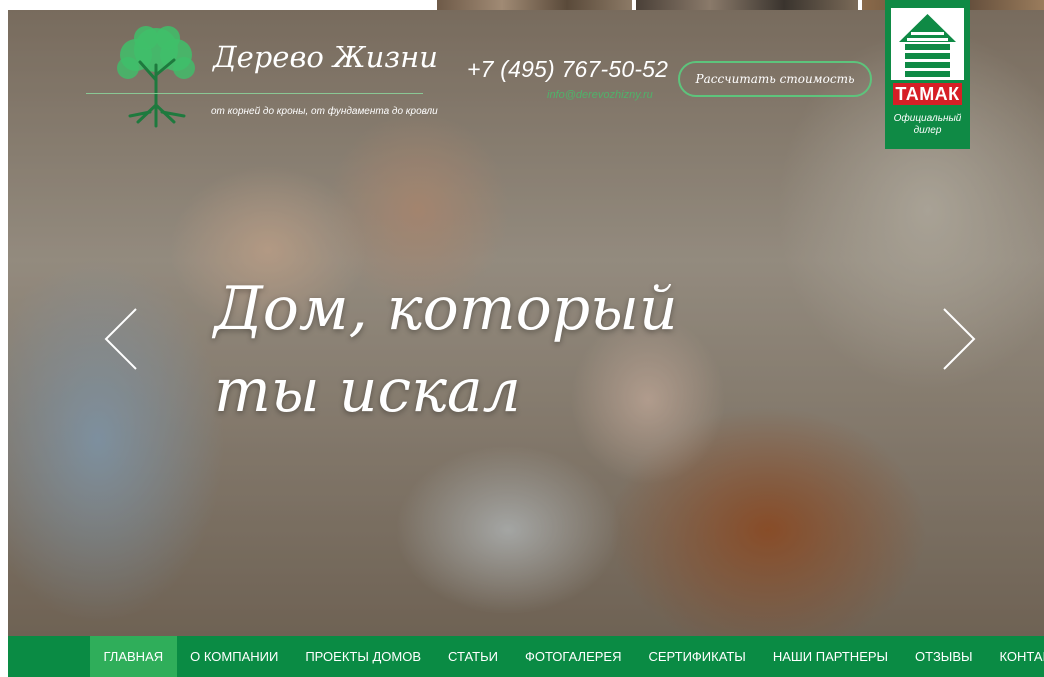 This screenshot has height=677, width=1044. What do you see at coordinates (830, 656) in the screenshot?
I see `nav-item-partners: НАШИ ПАРТНЕРЫ` at bounding box center [830, 656].